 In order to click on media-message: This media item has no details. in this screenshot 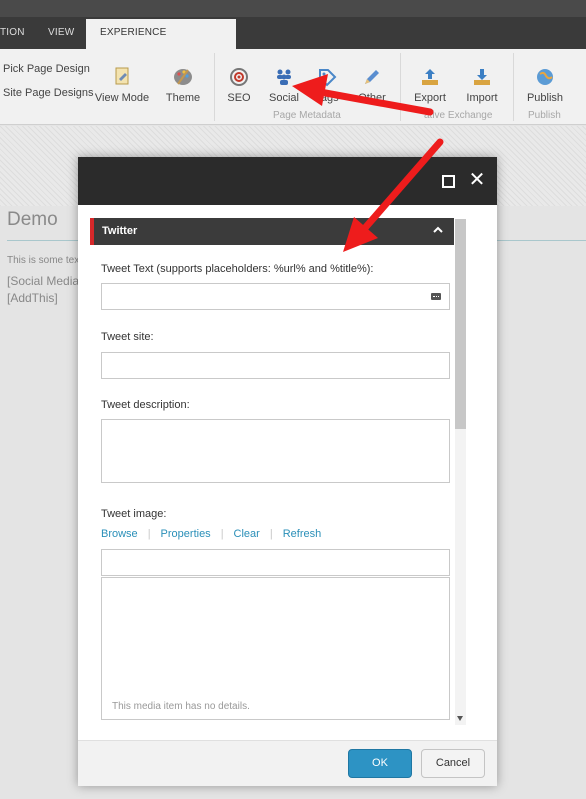, I will do `click(181, 706)`.